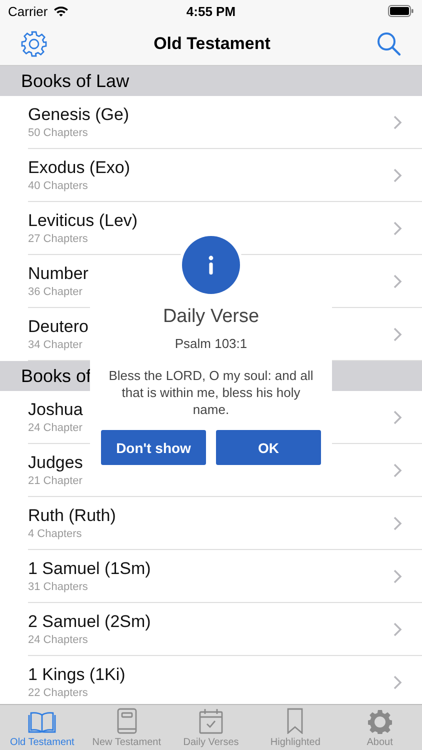 This screenshot has width=422, height=750. I want to click on chapter-count: 50 Chapters, so click(58, 133).